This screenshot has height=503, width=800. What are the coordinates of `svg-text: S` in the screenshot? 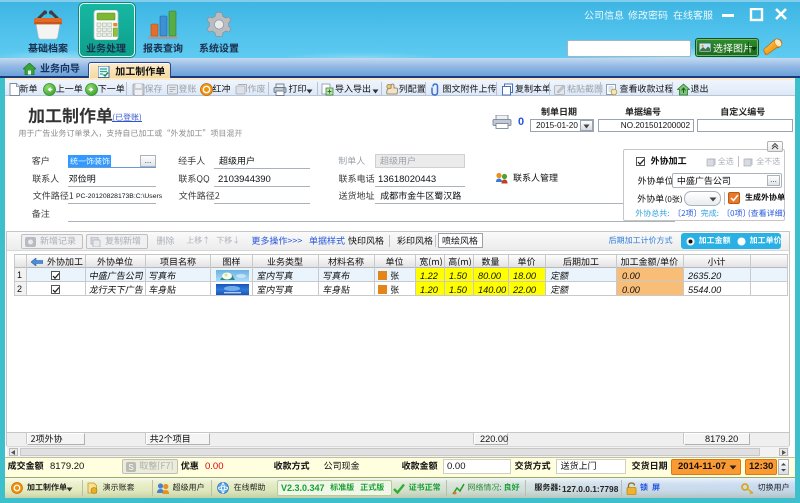 It's located at (130, 467).